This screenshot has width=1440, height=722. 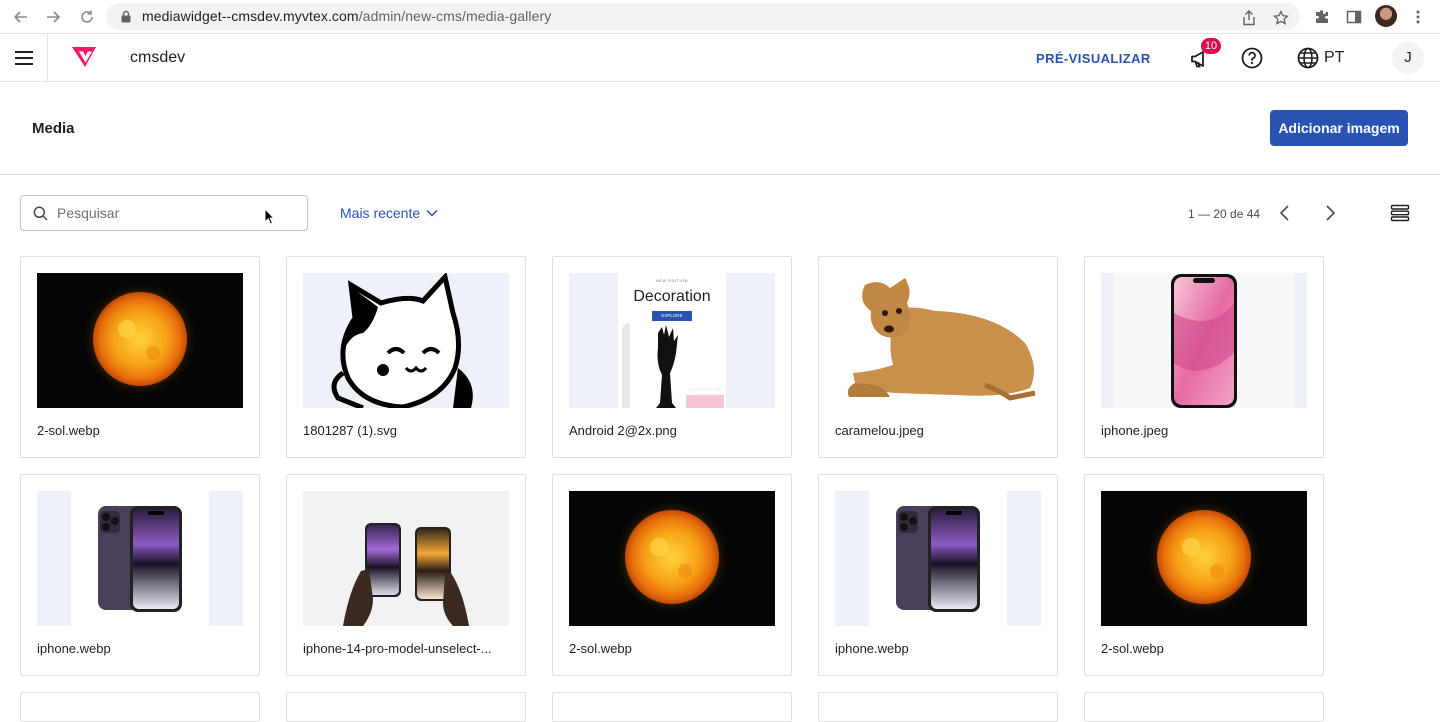 What do you see at coordinates (720, 58) in the screenshot?
I see `app-header: cmsdev PRÉ-VISUALIZAR 10 PT J` at bounding box center [720, 58].